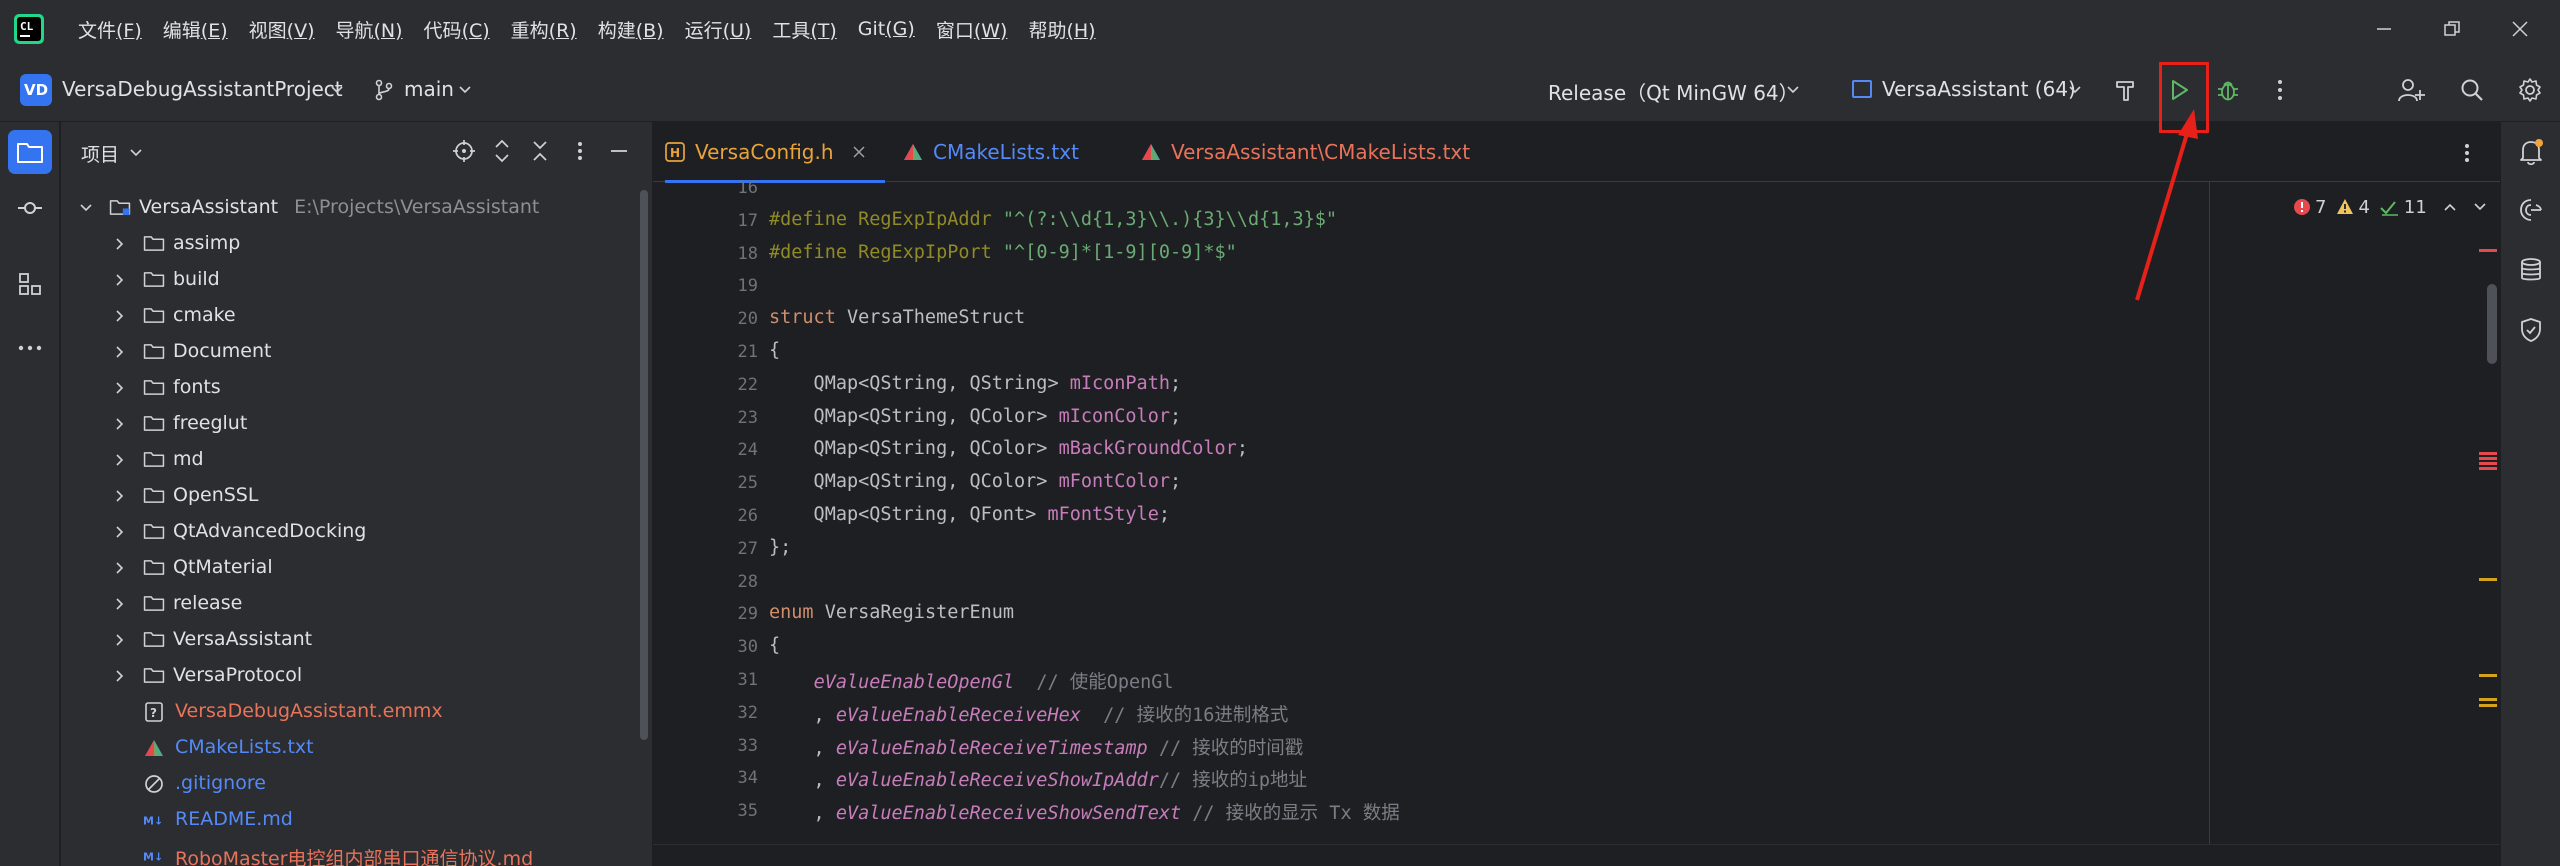 The image size is (2560, 866). What do you see at coordinates (2411, 90) in the screenshot?
I see `code-with-me-button` at bounding box center [2411, 90].